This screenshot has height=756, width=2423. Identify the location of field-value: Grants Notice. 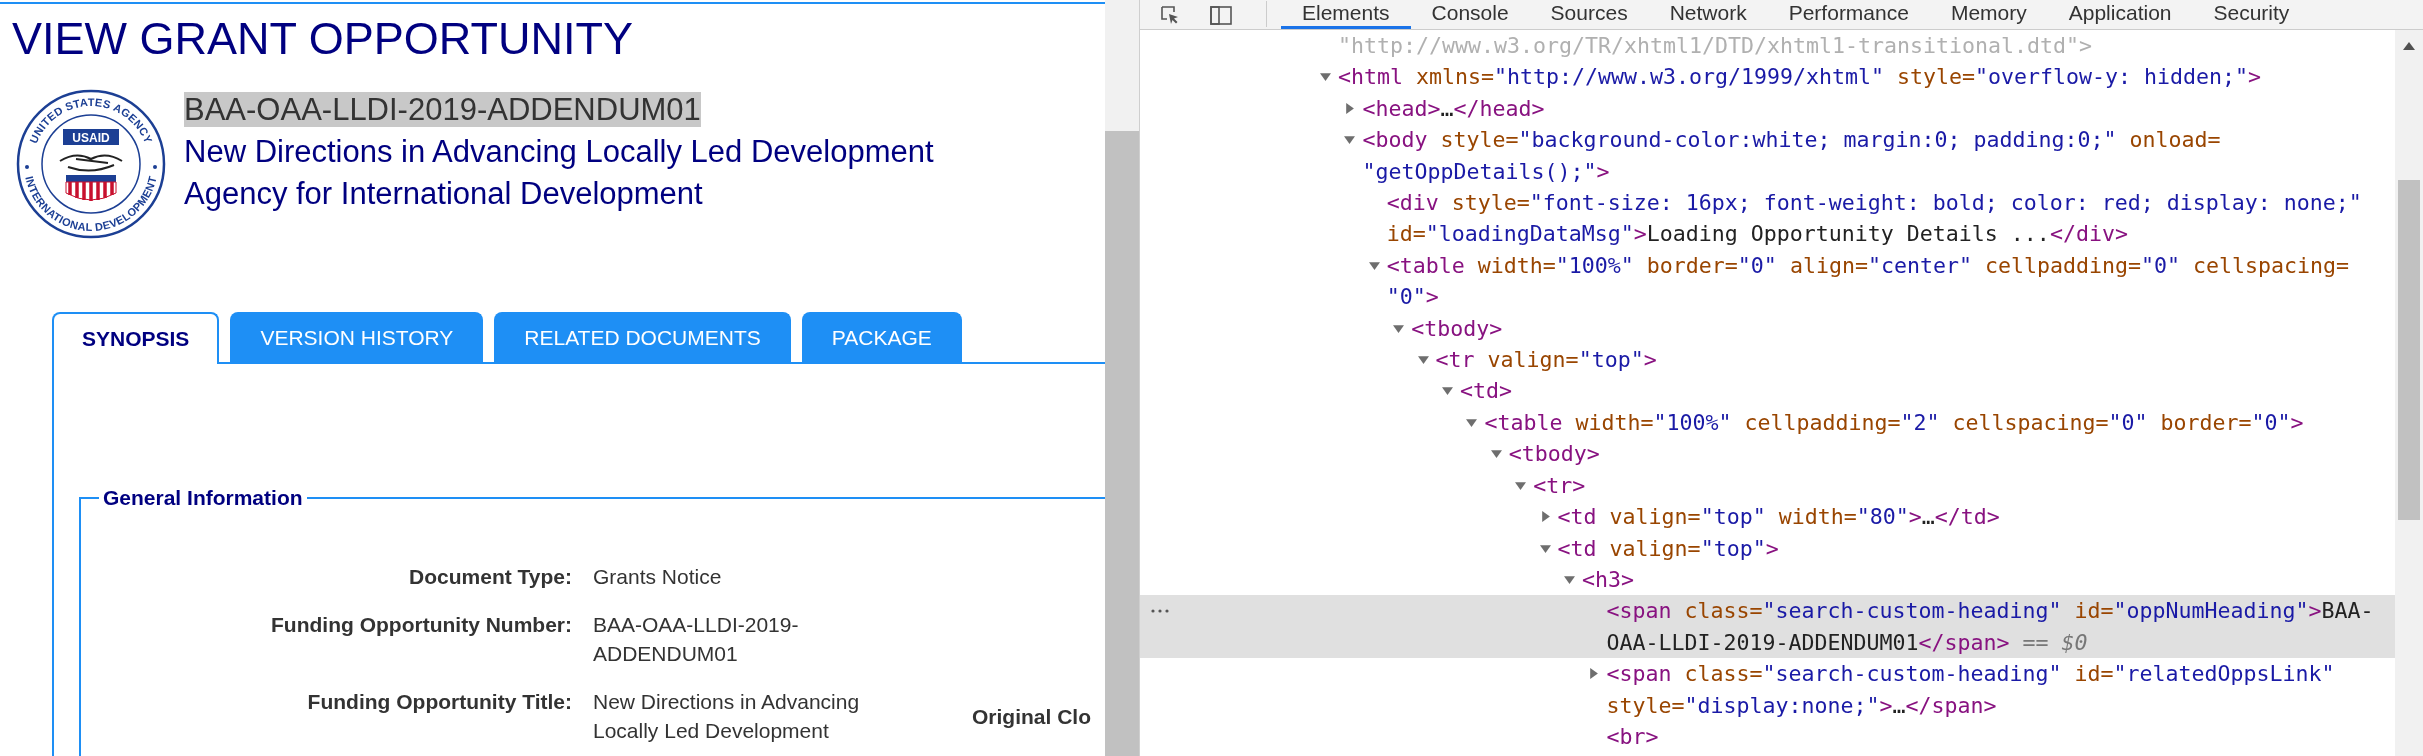
(658, 577).